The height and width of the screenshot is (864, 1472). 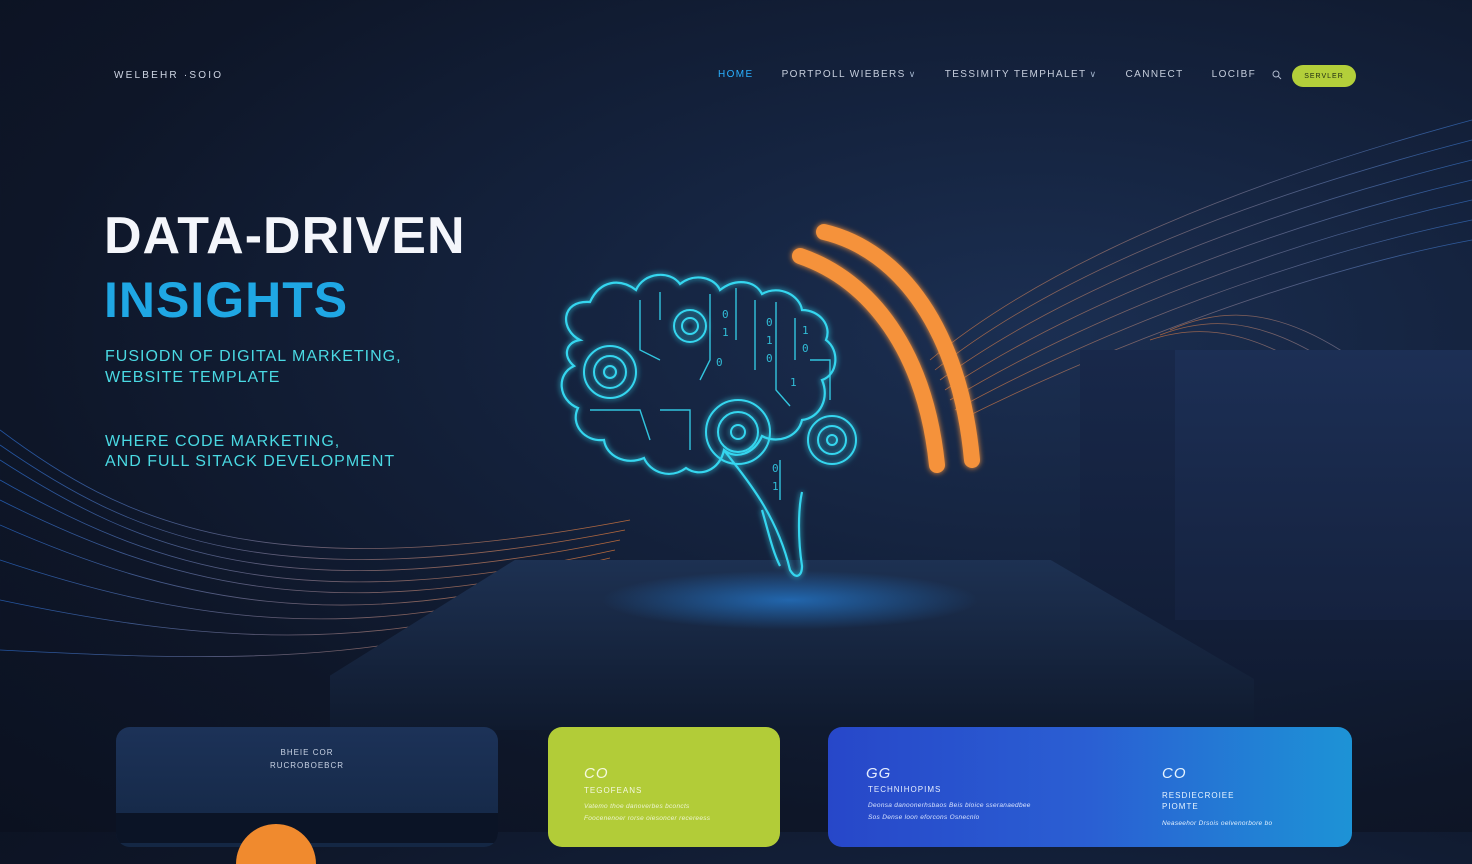 I want to click on card-title-line: PIOMTE, so click(x=1180, y=806).